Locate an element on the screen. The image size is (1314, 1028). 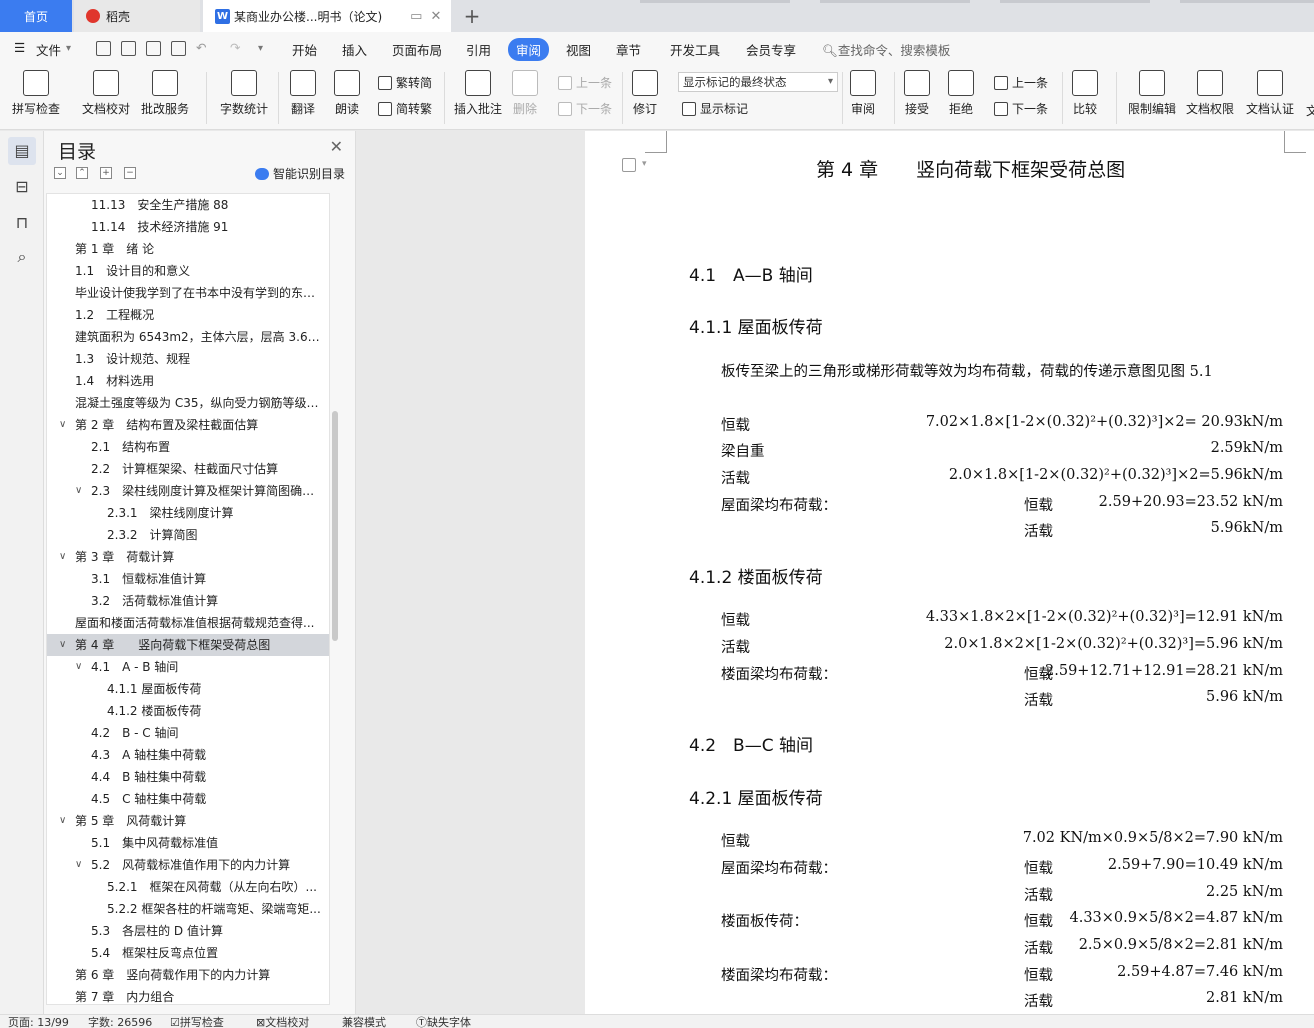
toc-item: 4.5 C 轴柱集中荷载 is located at coordinates (188, 799).